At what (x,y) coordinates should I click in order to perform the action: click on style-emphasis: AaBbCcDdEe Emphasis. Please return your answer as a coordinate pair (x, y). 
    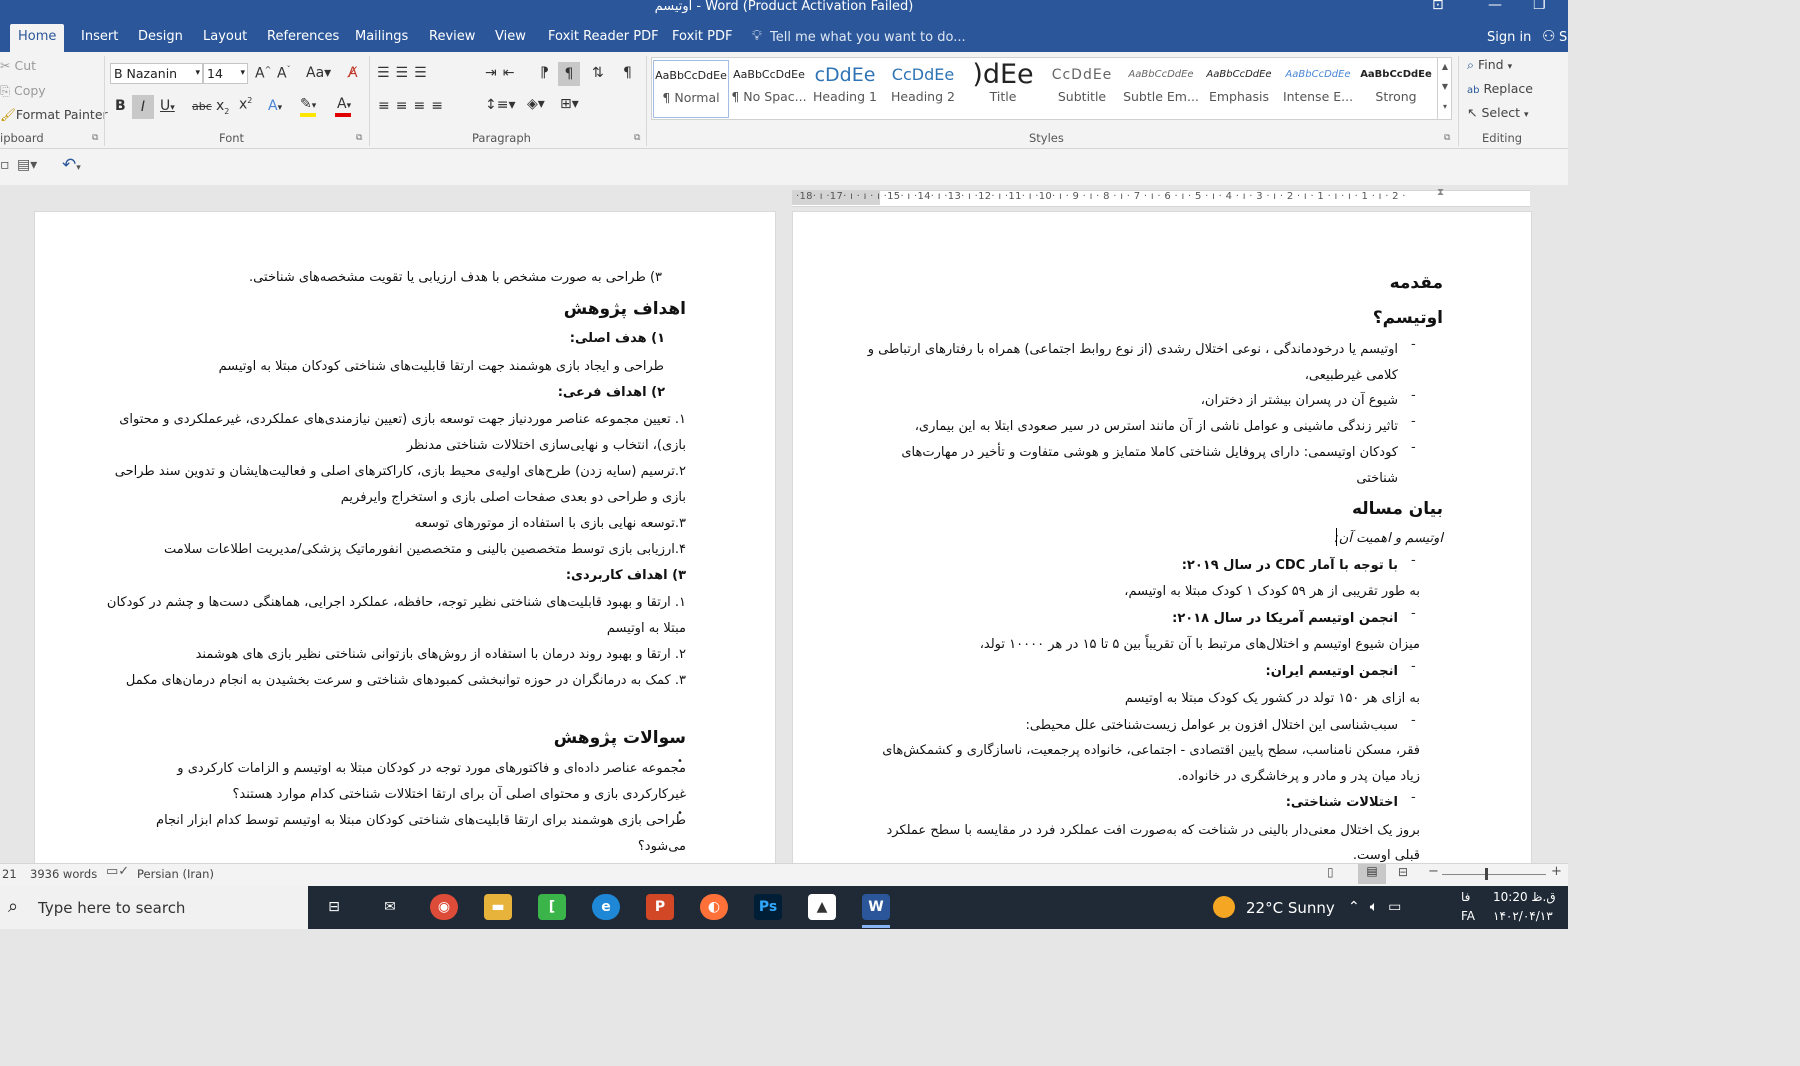
    Looking at the image, I should click on (1239, 89).